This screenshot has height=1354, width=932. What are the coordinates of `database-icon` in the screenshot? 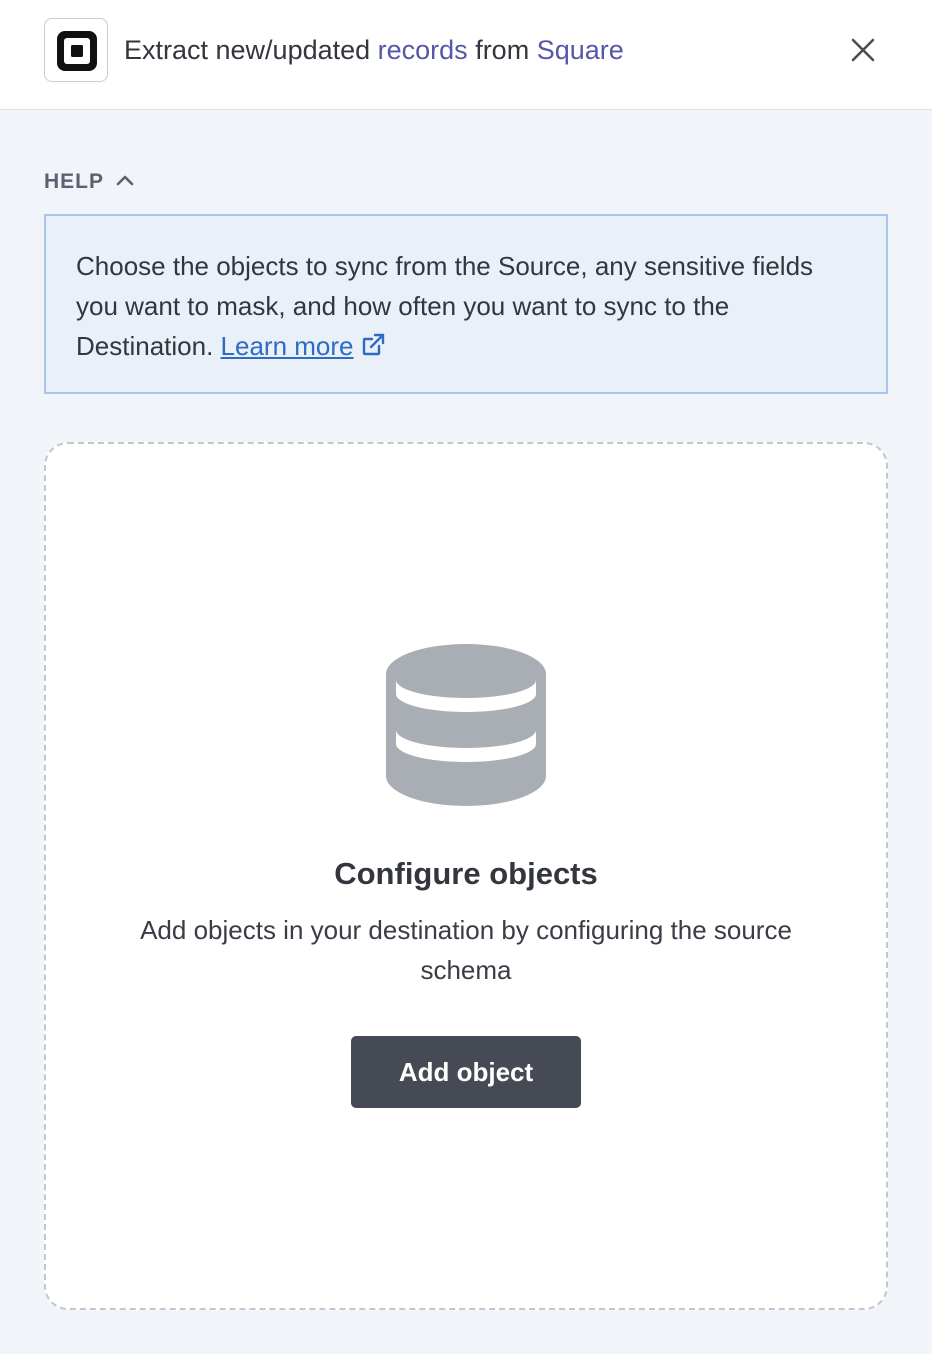 It's located at (466, 725).